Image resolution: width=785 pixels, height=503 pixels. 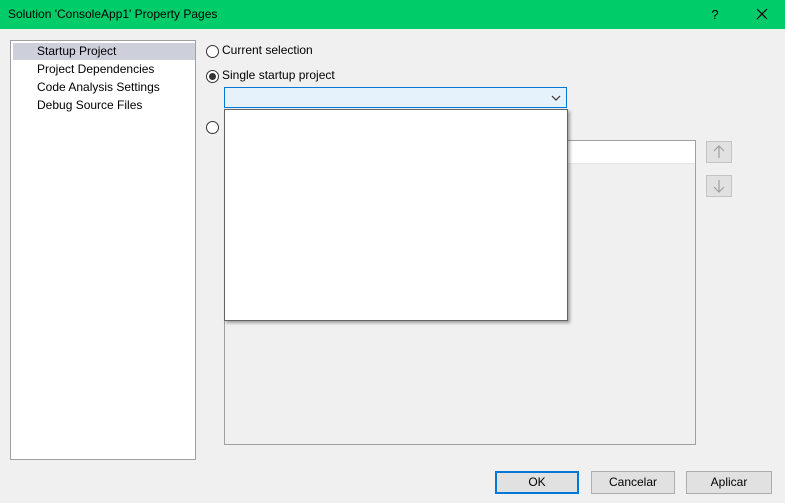 I want to click on single-startup-radio, so click(x=212, y=76).